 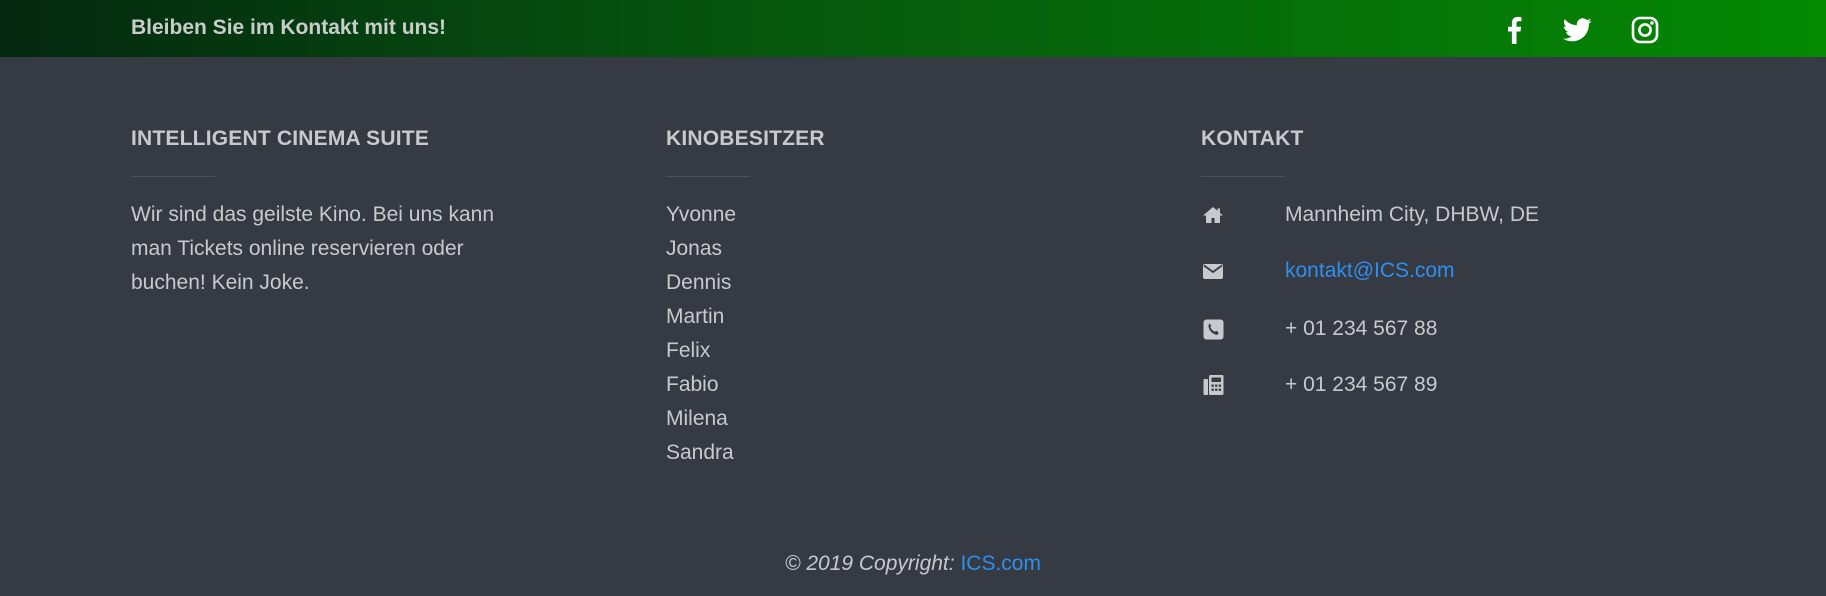 I want to click on twitter-icon, so click(x=1577, y=30).